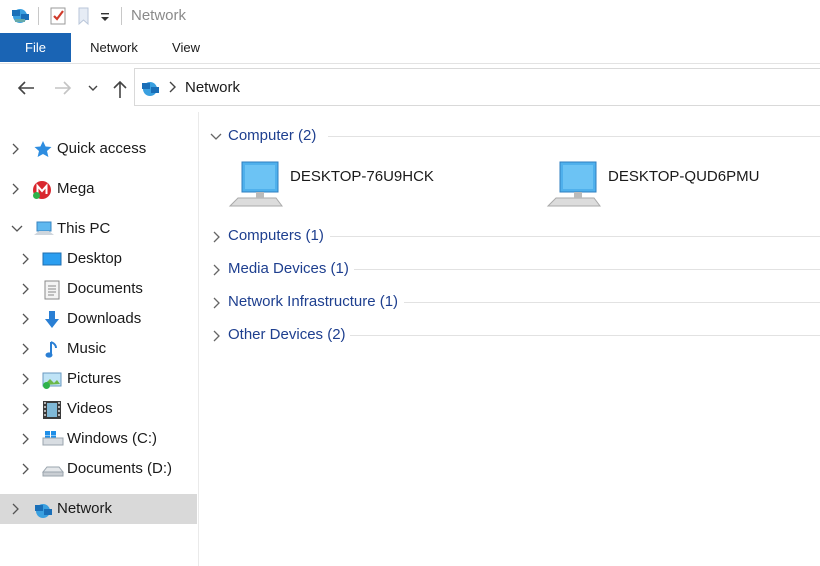 The height and width of the screenshot is (566, 820). I want to click on new-folder-icon, so click(84, 18).